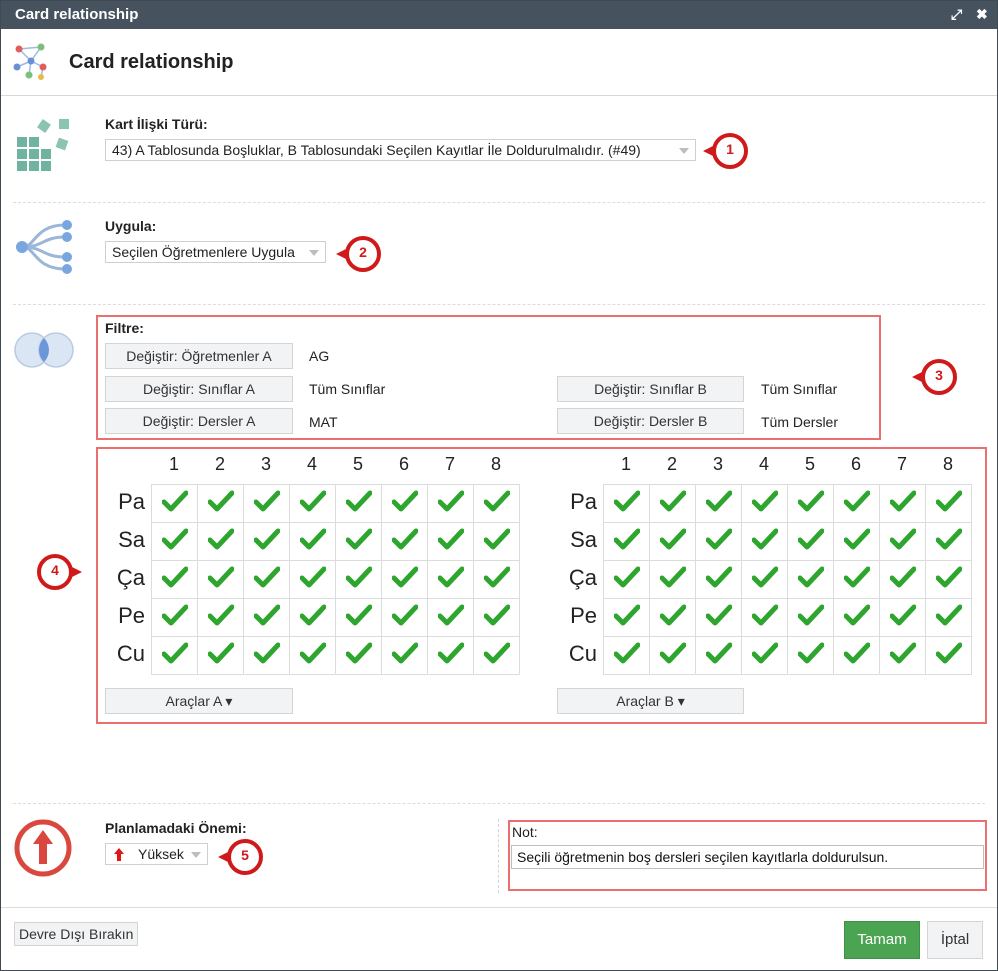 This screenshot has width=998, height=971. What do you see at coordinates (199, 356) in the screenshot?
I see `change-teachers-a-button: Değiştir: Öğretmenler A` at bounding box center [199, 356].